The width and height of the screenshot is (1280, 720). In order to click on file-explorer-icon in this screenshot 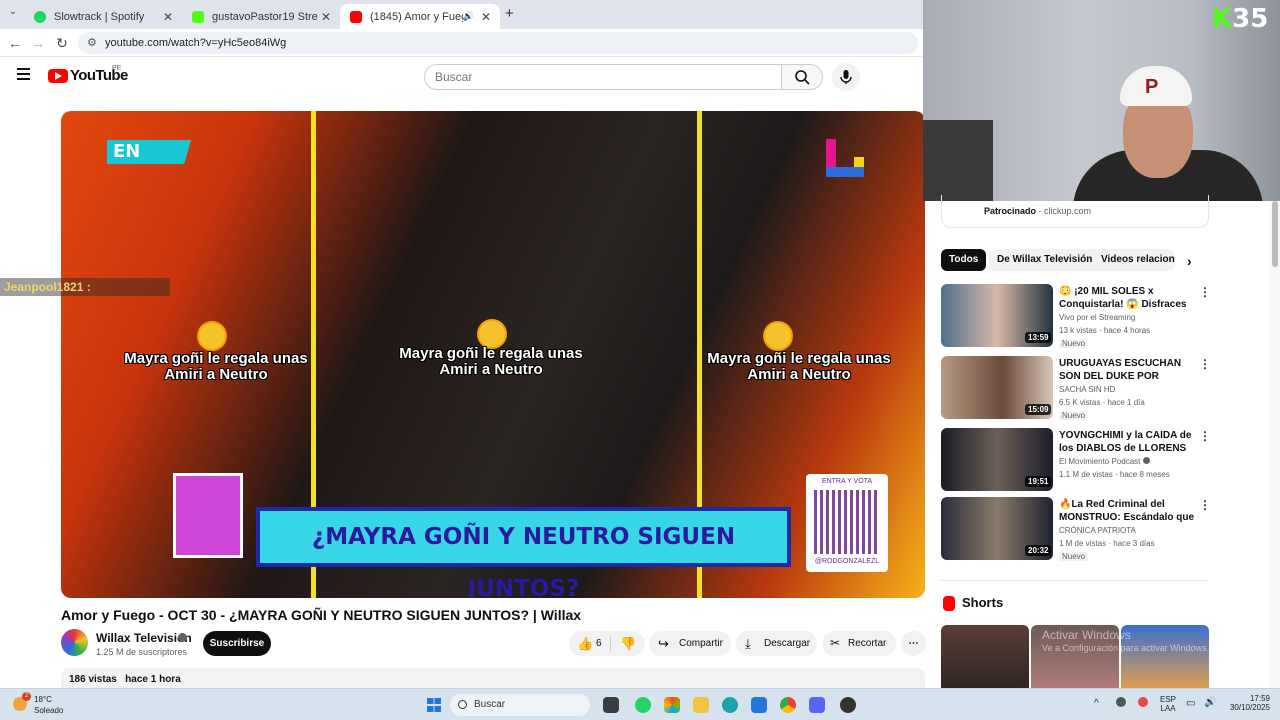, I will do `click(701, 705)`.